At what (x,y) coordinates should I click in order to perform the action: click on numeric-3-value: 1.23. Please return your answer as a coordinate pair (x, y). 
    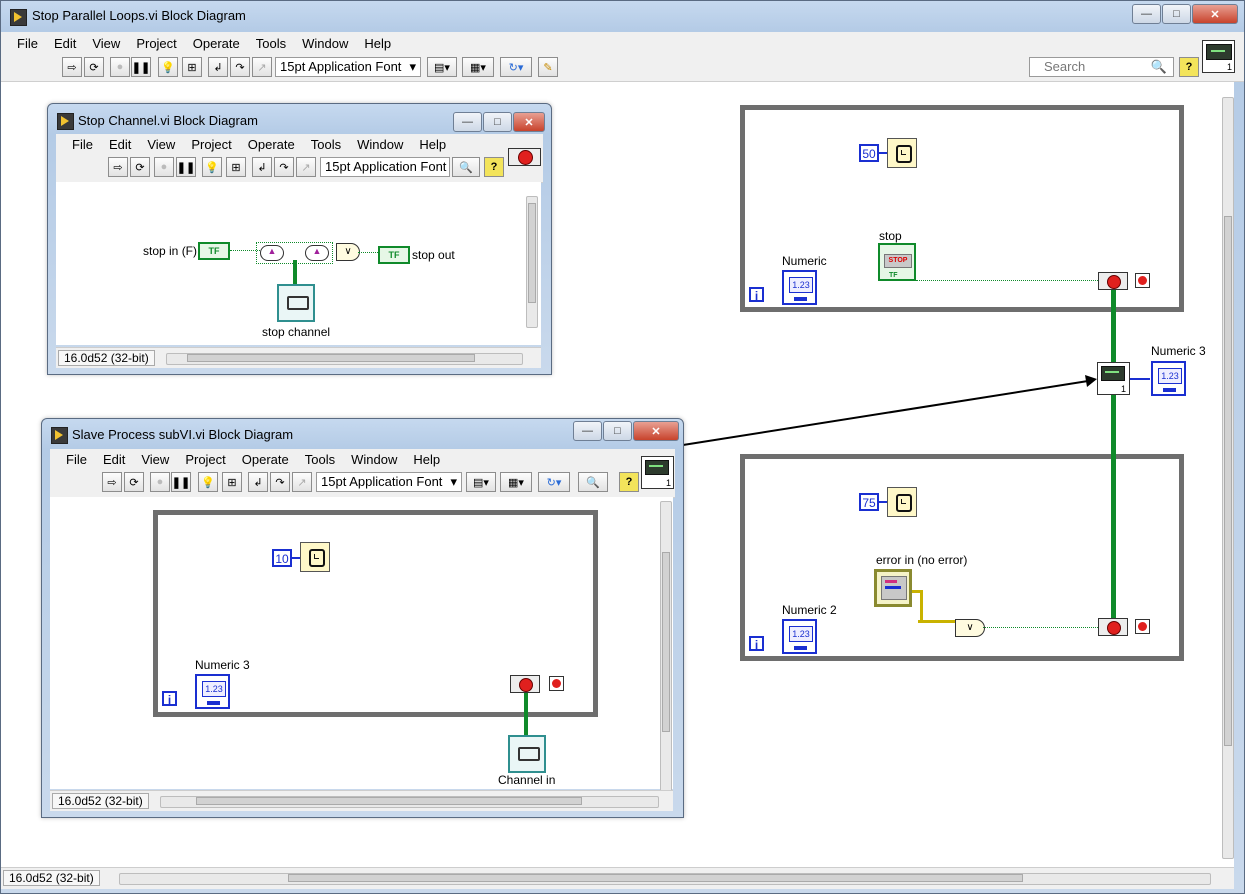
    Looking at the image, I should click on (214, 689).